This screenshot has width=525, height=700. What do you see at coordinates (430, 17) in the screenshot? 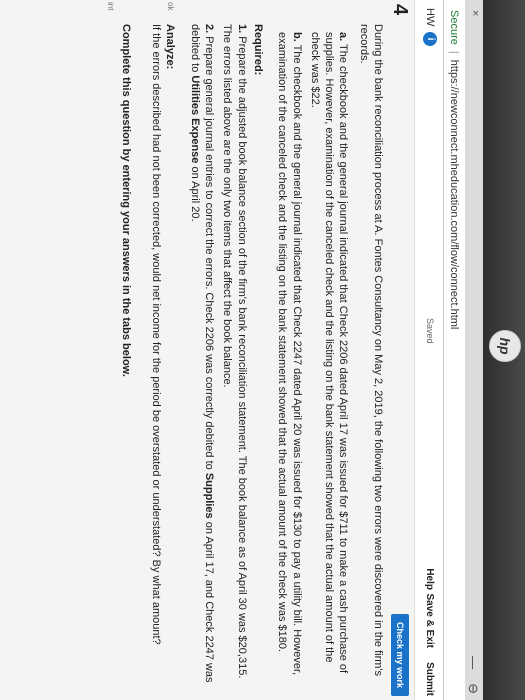
I see `assignment-title: HW` at bounding box center [430, 17].